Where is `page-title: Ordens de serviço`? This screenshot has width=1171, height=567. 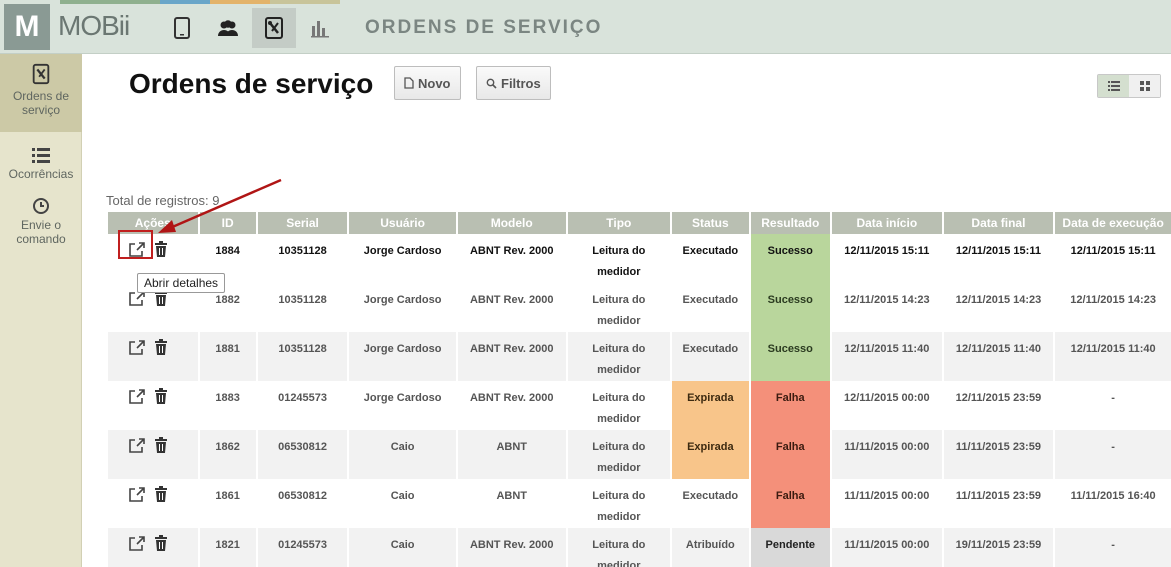 page-title: Ordens de serviço is located at coordinates (251, 83).